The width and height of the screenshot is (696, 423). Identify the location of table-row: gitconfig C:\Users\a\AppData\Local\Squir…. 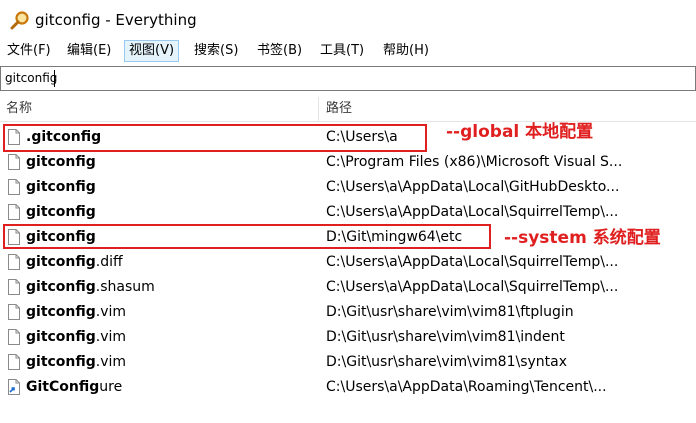
(348, 212).